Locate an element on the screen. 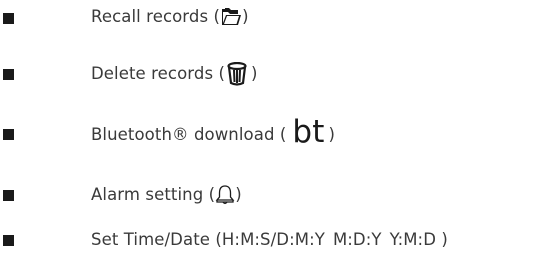 This screenshot has height=264, width=551. folder-open-icon is located at coordinates (232, 16).